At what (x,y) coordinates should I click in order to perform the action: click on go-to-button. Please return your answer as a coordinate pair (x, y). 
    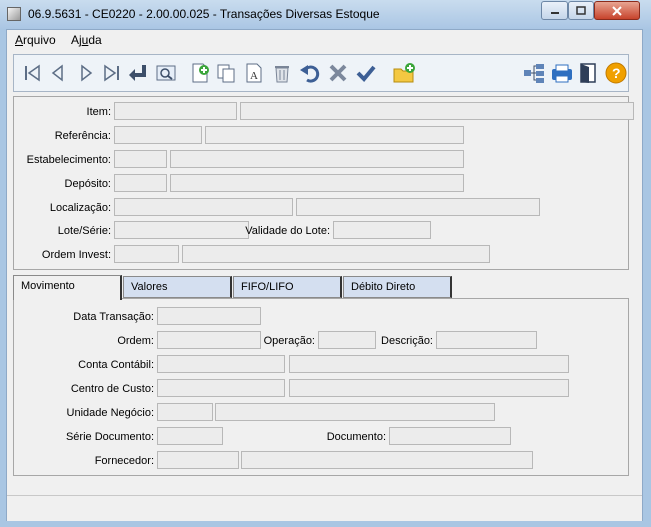
    Looking at the image, I should click on (138, 73).